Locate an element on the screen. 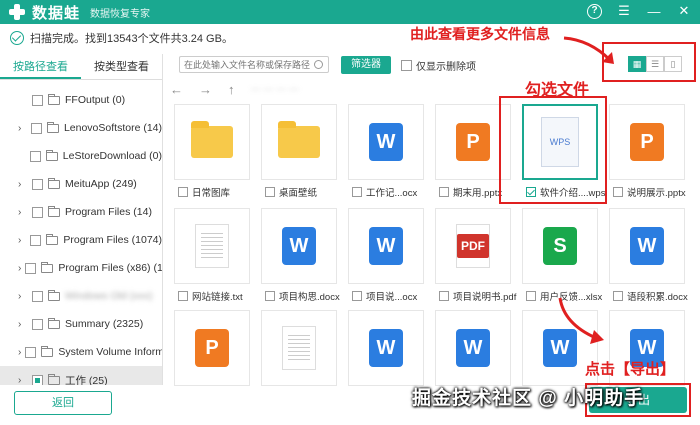 The width and height of the screenshot is (700, 425). current-path: ··· ··· ··· ··· is located at coordinates (274, 89).